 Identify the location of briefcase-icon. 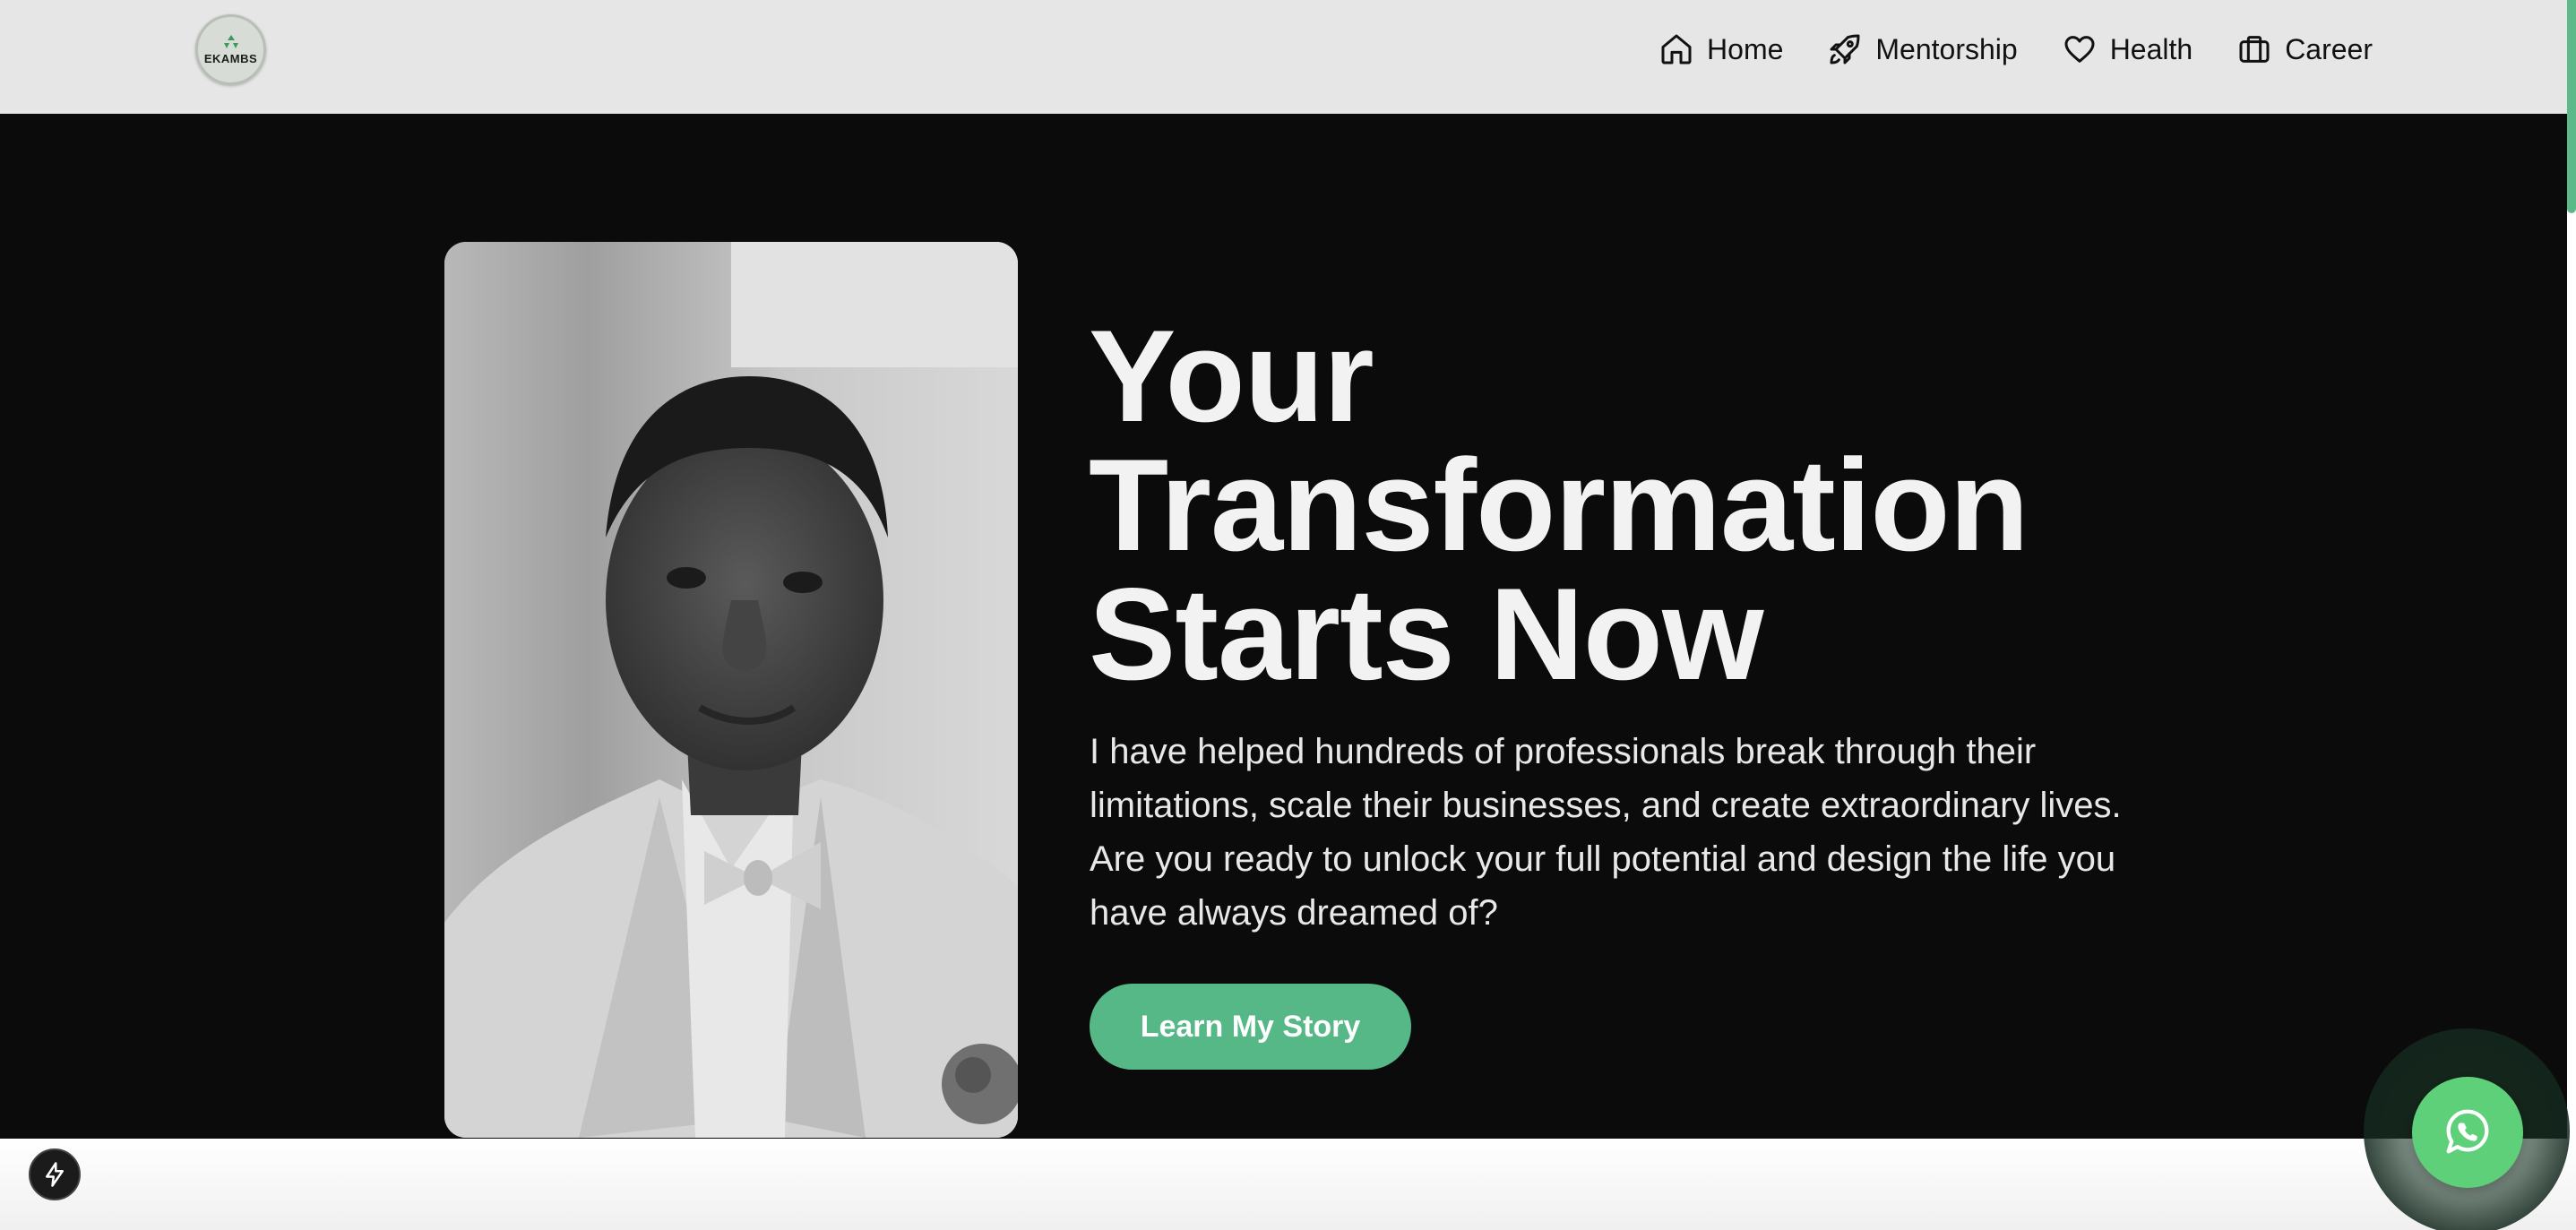
(2254, 49).